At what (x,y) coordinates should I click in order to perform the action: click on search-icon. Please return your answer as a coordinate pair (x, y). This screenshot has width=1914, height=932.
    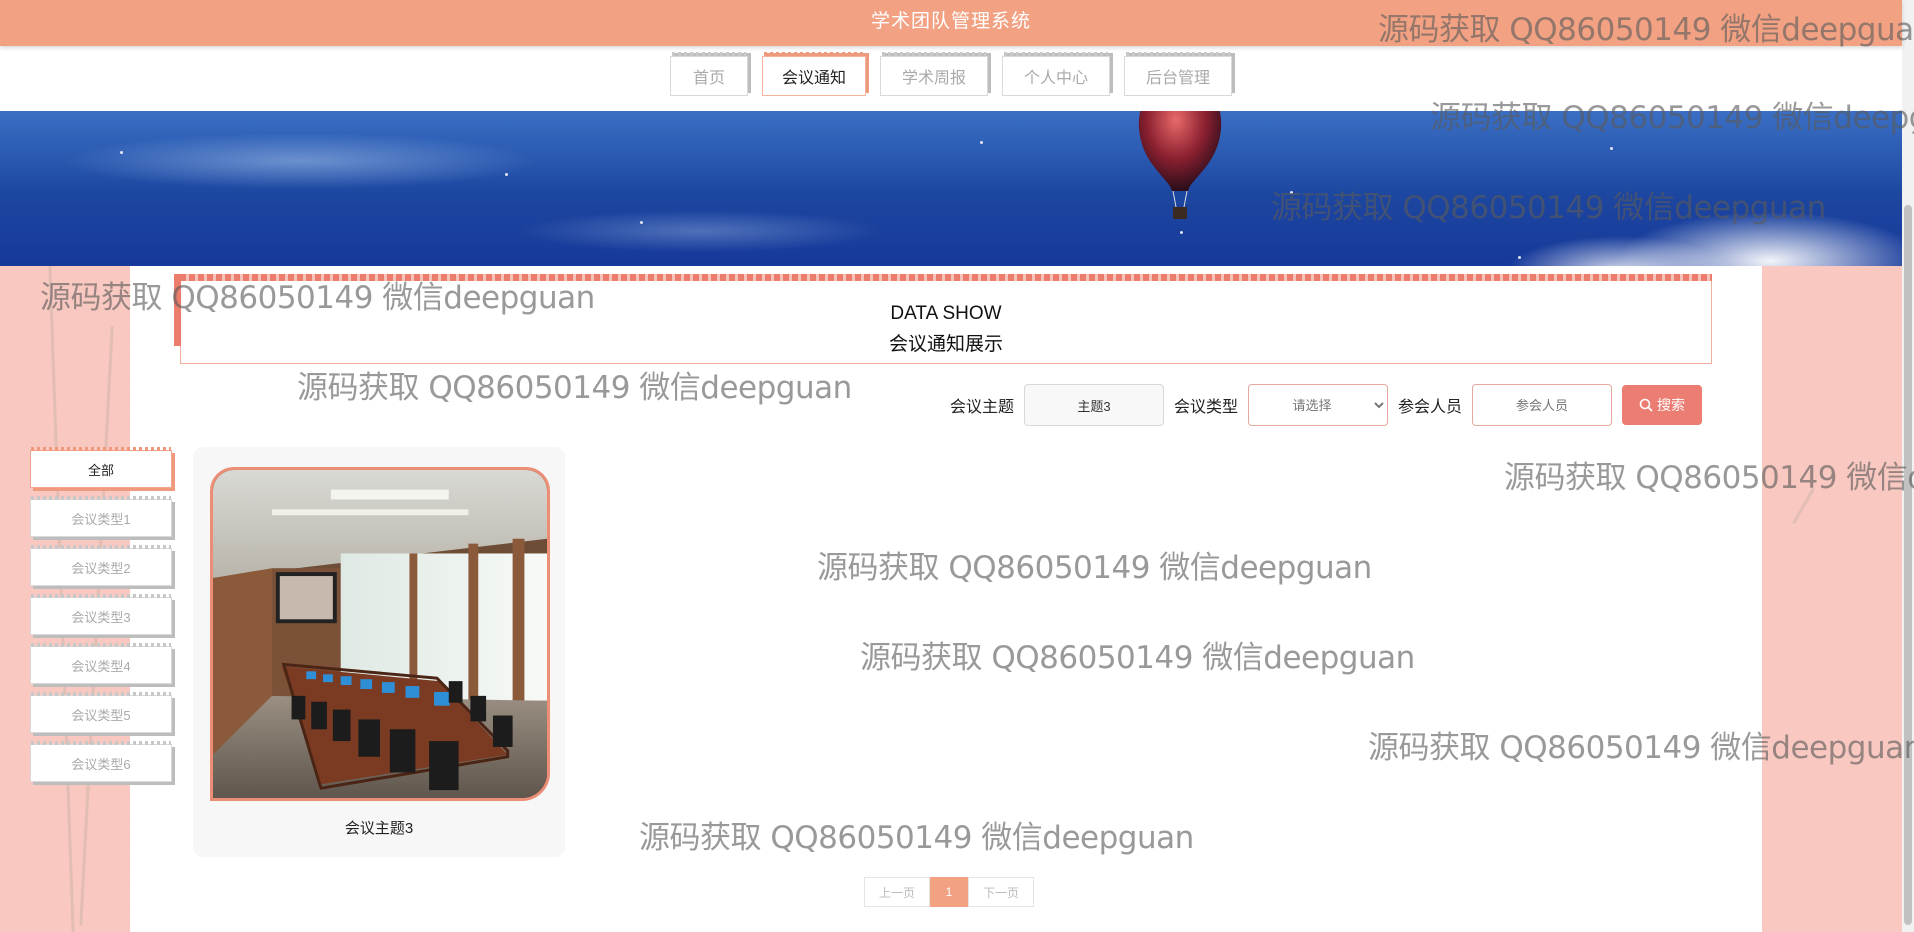
    Looking at the image, I should click on (1646, 405).